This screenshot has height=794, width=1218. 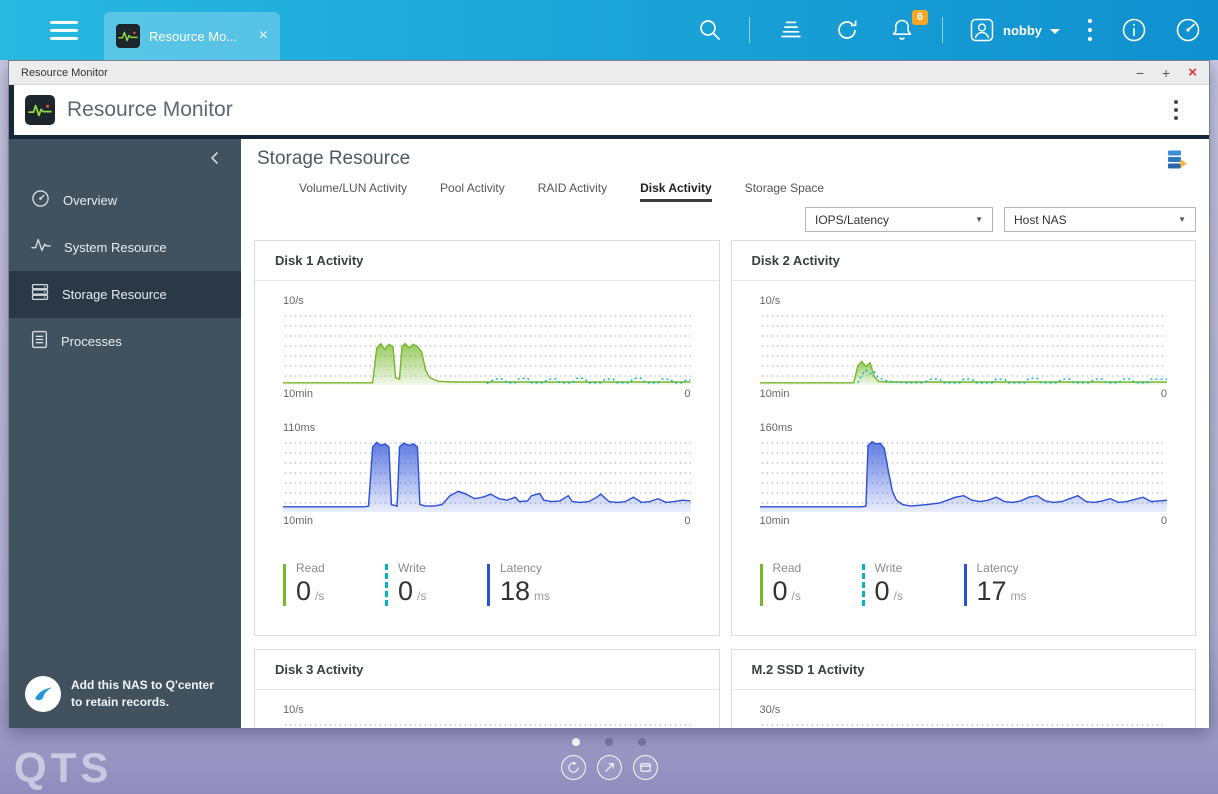 What do you see at coordinates (353, 191) in the screenshot?
I see `tab-volume-lun-activity: Volume/LUN Activity` at bounding box center [353, 191].